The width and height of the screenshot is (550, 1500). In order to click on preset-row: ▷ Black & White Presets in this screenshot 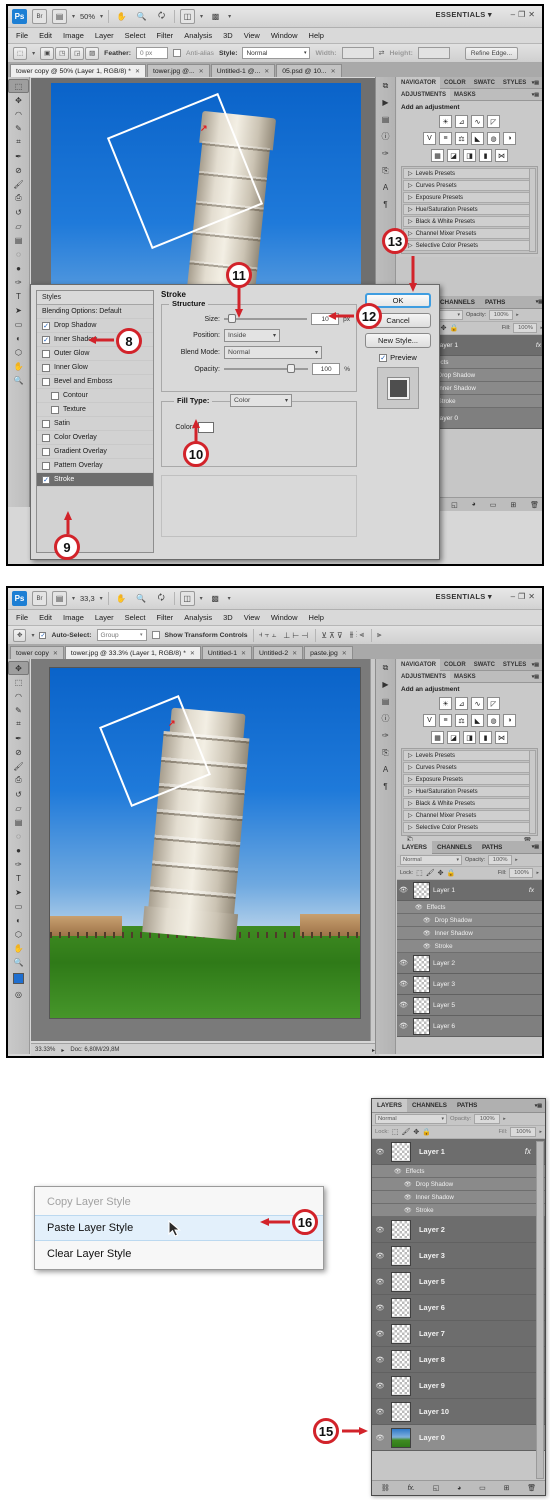, I will do `click(469, 221)`.